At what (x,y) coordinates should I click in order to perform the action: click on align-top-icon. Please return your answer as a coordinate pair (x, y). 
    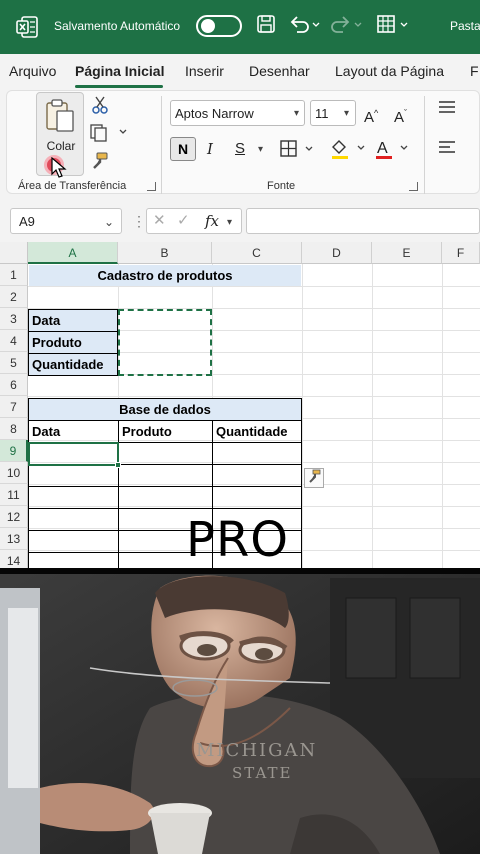
    Looking at the image, I should click on (447, 110).